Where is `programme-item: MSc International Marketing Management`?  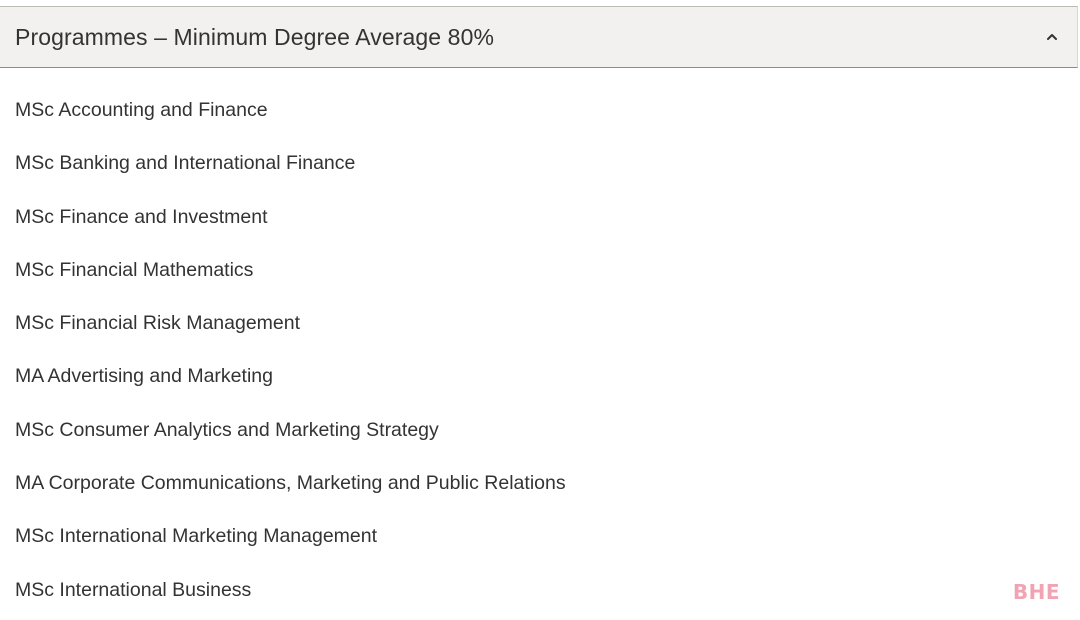 programme-item: MSc International Marketing Management is located at coordinates (196, 536).